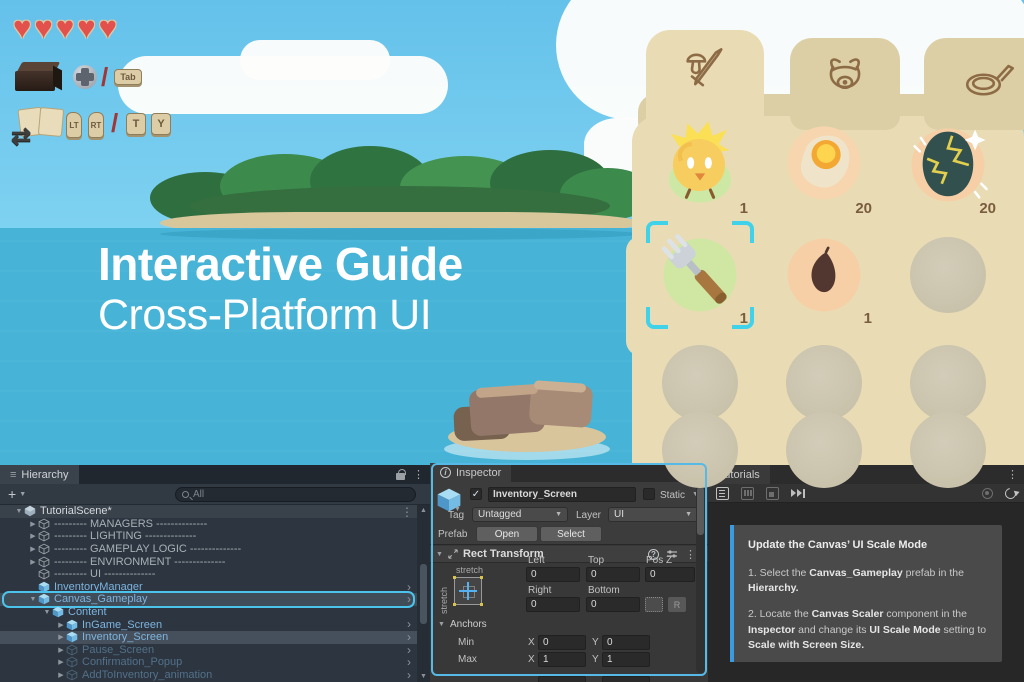 This screenshot has height=682, width=1024. What do you see at coordinates (208, 599) in the screenshot?
I see `hierarchy-row: ▼ Canvas_Gameplay ›` at bounding box center [208, 599].